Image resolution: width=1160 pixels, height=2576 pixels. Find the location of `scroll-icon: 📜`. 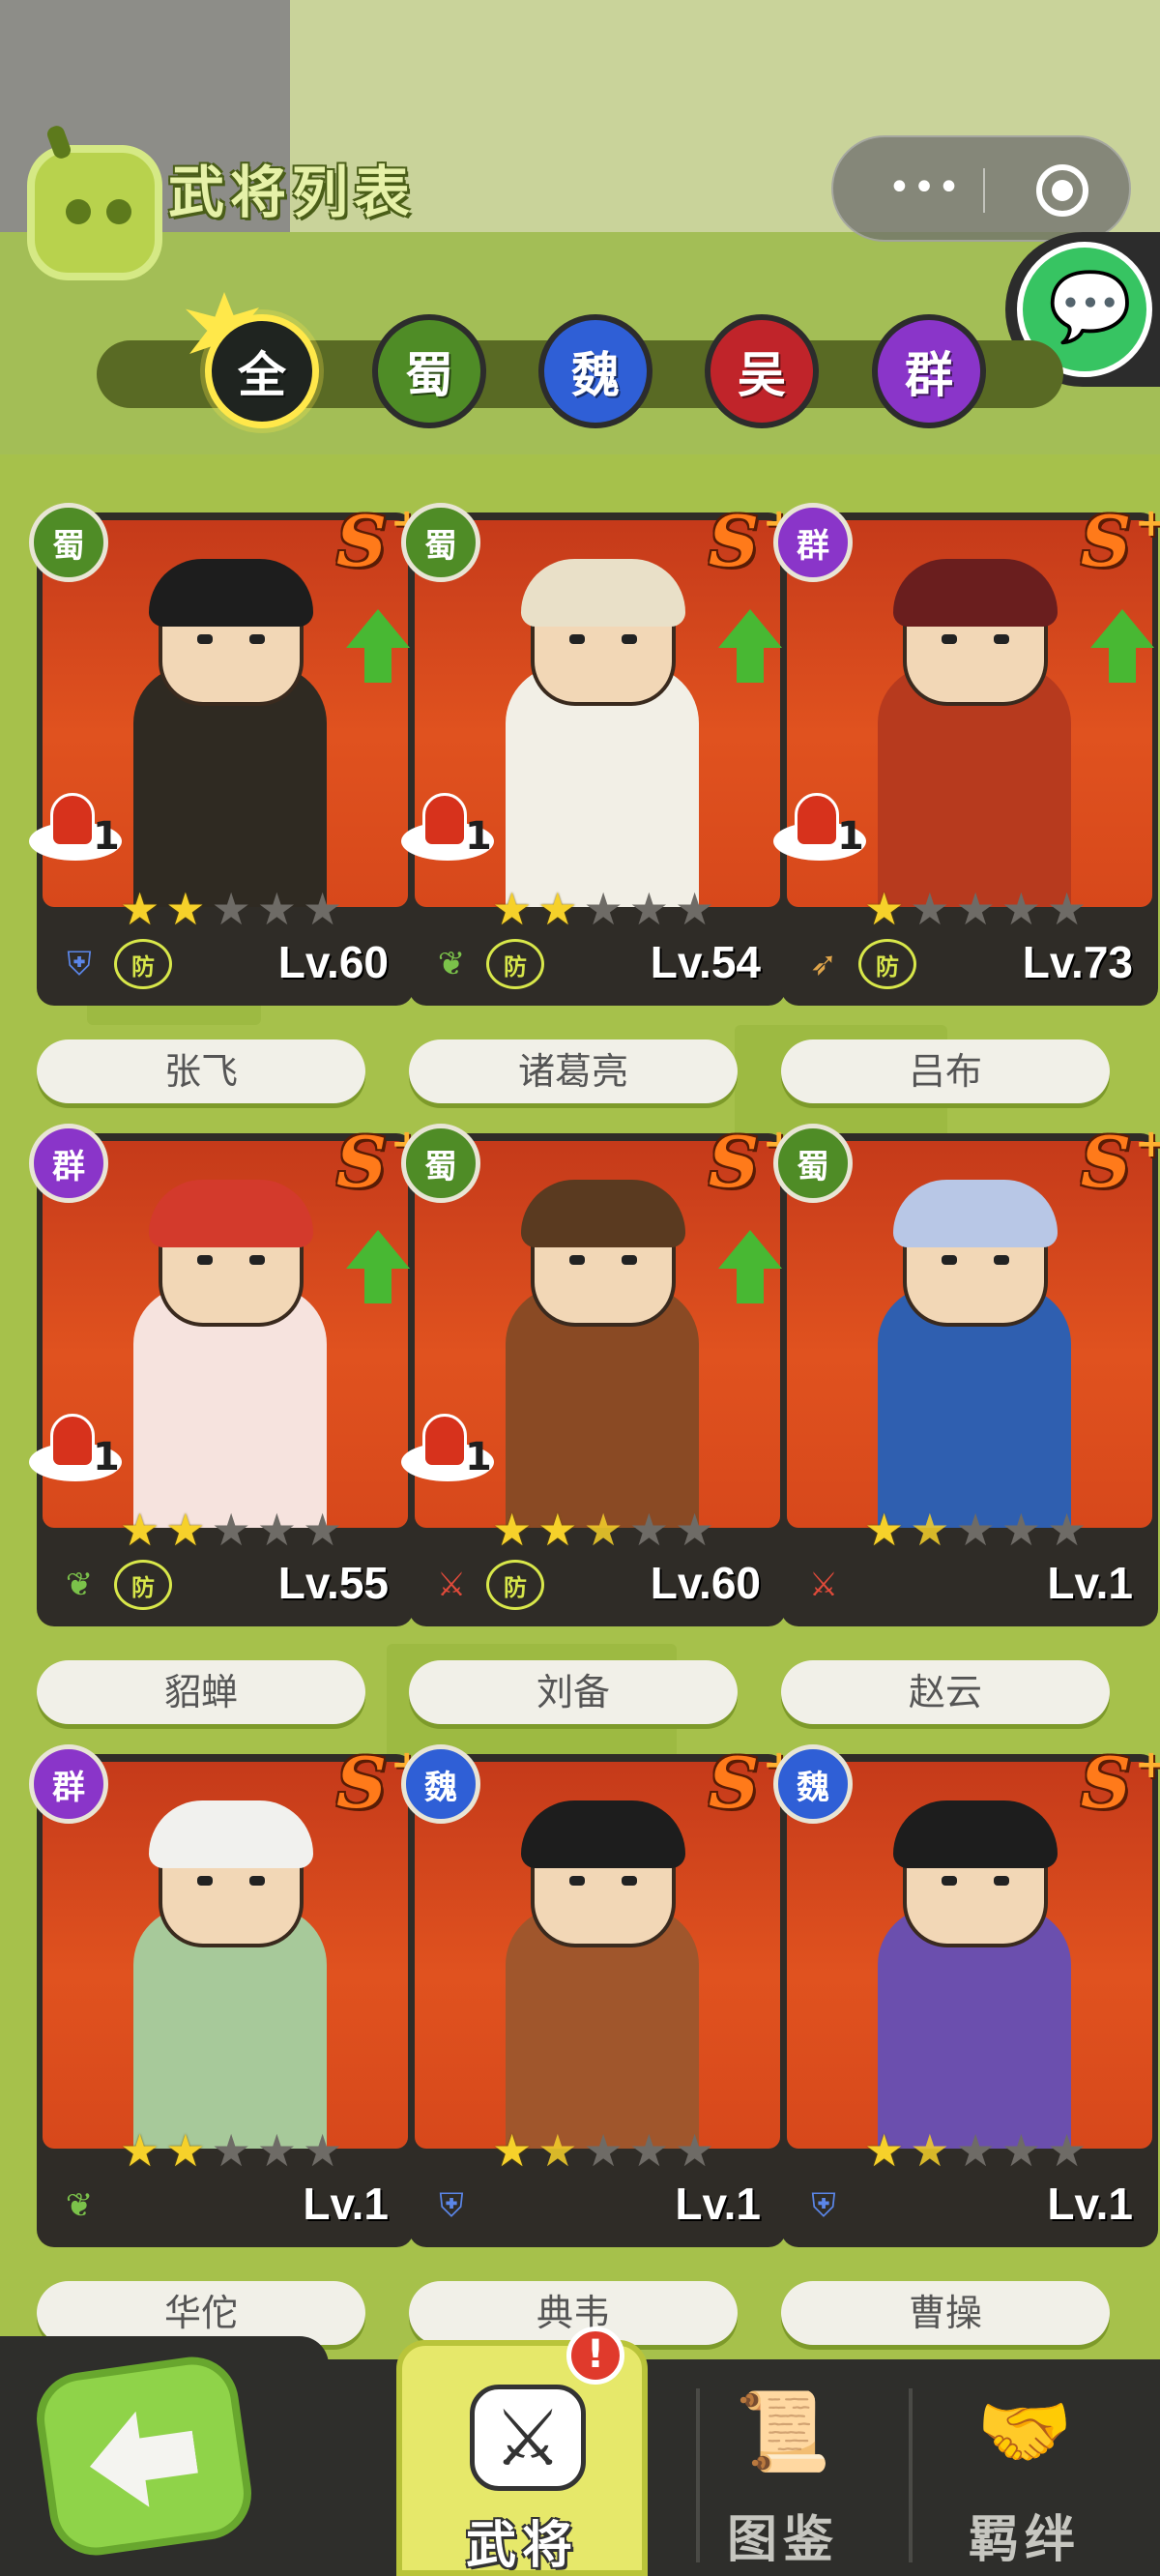

scroll-icon: 📜 is located at coordinates (783, 2431).